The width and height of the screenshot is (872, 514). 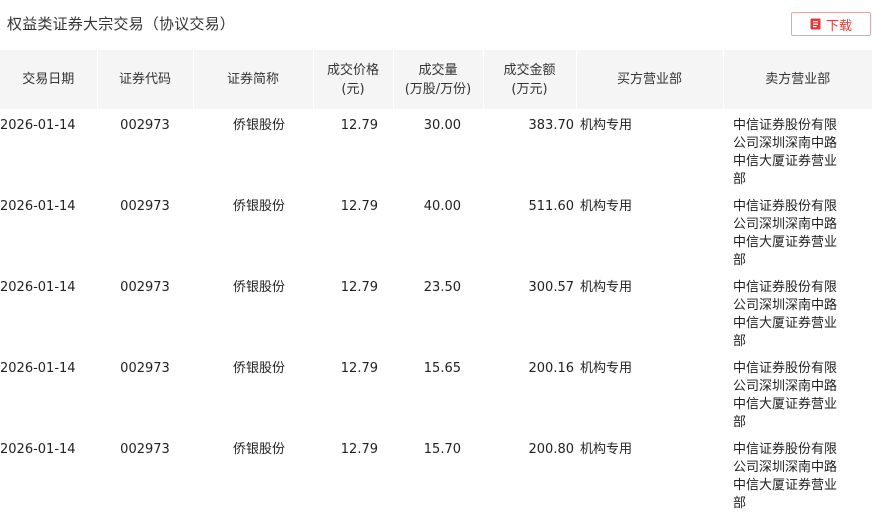 I want to click on cell-amount: 200.80, so click(x=551, y=449).